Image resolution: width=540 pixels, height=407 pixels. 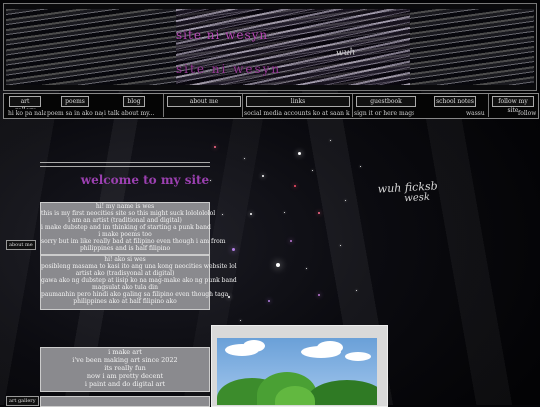 What do you see at coordinates (476, 113) in the screenshot?
I see `nav-desc-school-notes: wassu i` at bounding box center [476, 113].